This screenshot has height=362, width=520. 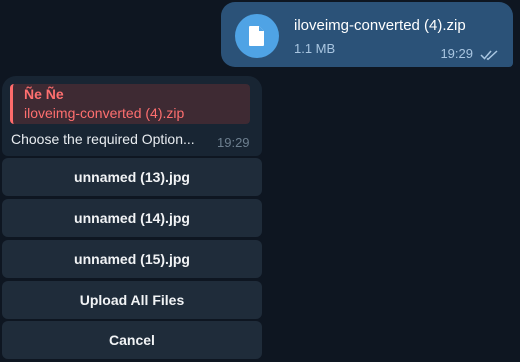 What do you see at coordinates (257, 36) in the screenshot?
I see `document-icon` at bounding box center [257, 36].